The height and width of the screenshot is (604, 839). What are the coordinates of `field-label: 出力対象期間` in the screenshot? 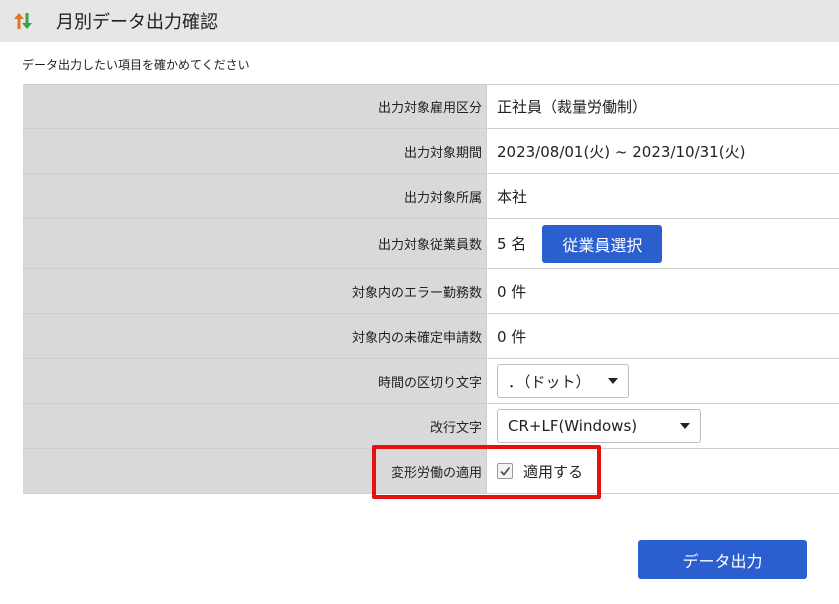 It's located at (255, 151).